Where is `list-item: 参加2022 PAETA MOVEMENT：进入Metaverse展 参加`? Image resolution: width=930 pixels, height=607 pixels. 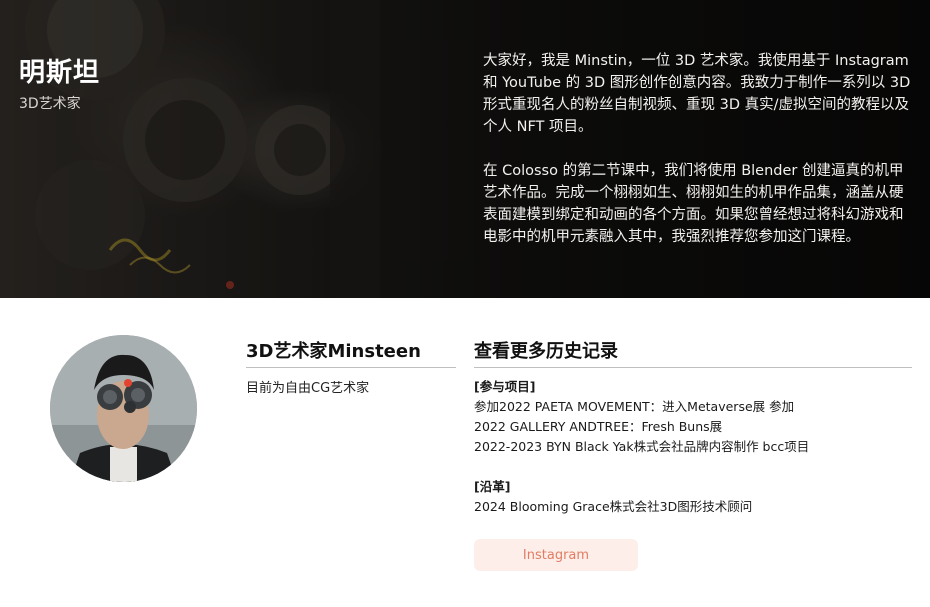 list-item: 参加2022 PAETA MOVEMENT：进入Metaverse展 参加 is located at coordinates (634, 406).